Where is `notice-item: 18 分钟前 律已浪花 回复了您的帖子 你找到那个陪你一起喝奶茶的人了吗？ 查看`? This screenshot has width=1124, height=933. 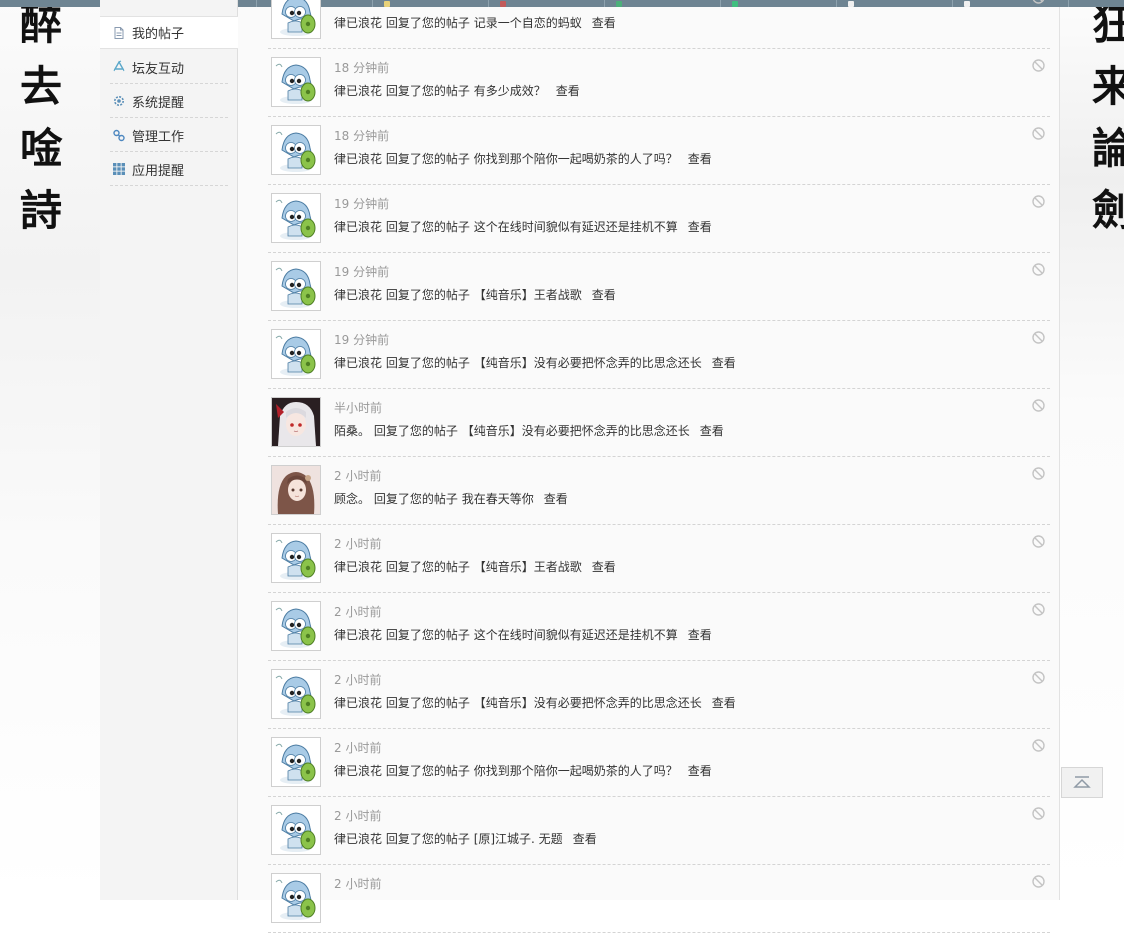
notice-item: 18 分钟前 律已浪花 回复了您的帖子 你找到那个陪你一起喝奶茶的人了吗？ 查看 is located at coordinates (659, 151).